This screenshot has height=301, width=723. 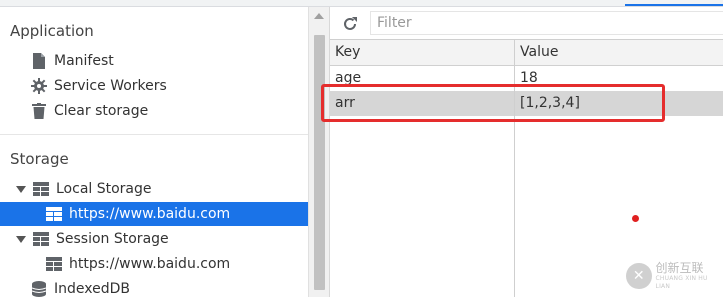 I want to click on sidebar-item-clear-storage: Clear storage, so click(x=154, y=111).